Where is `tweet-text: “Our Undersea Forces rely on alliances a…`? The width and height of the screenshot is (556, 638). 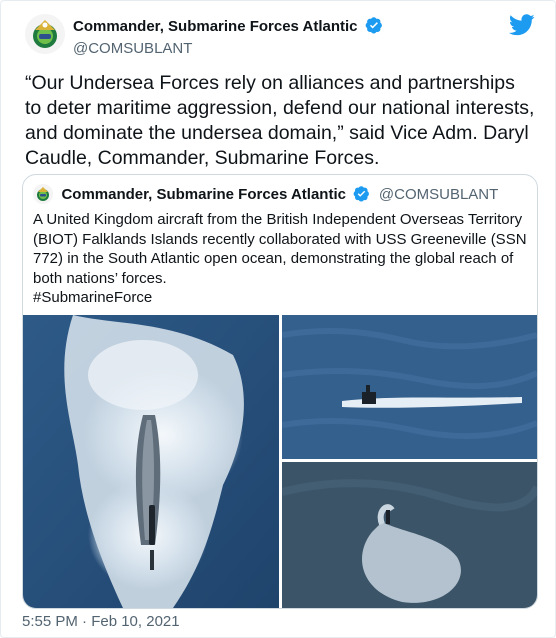
tweet-text: “Our Undersea Forces rely on alliances a… is located at coordinates (280, 120).